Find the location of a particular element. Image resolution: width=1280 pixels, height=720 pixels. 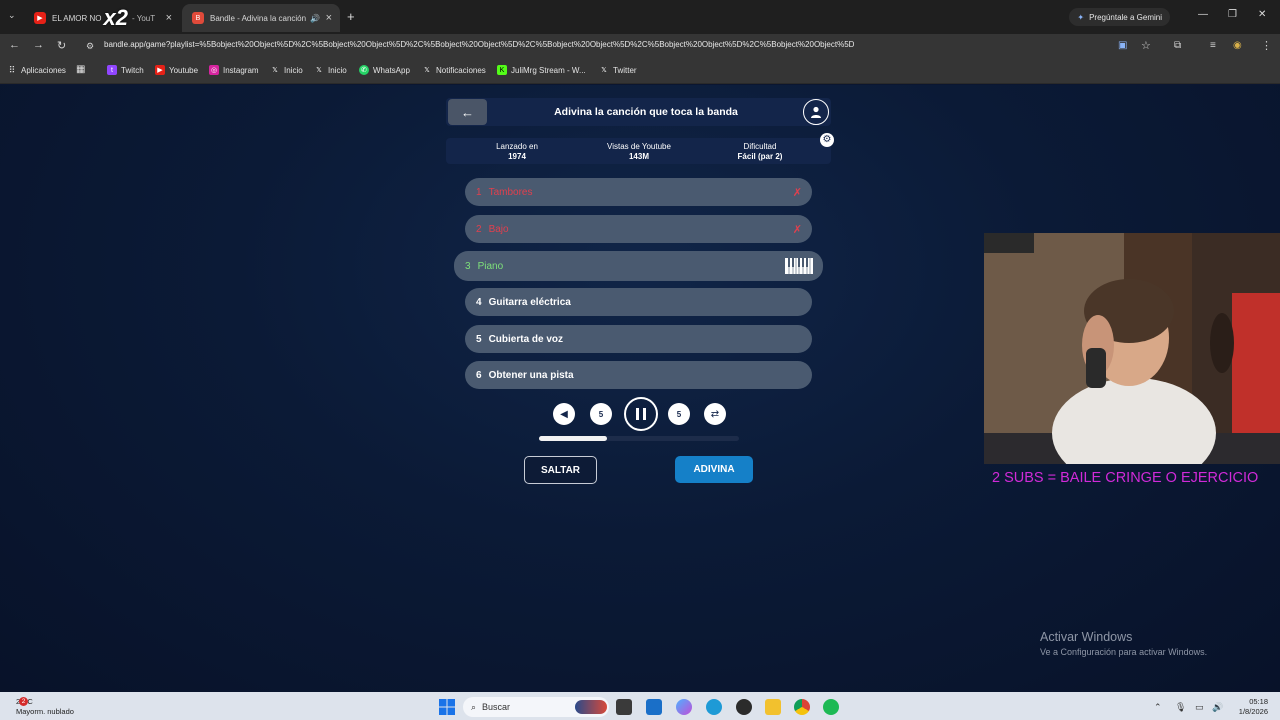

info-value: 143M is located at coordinates (638, 156).